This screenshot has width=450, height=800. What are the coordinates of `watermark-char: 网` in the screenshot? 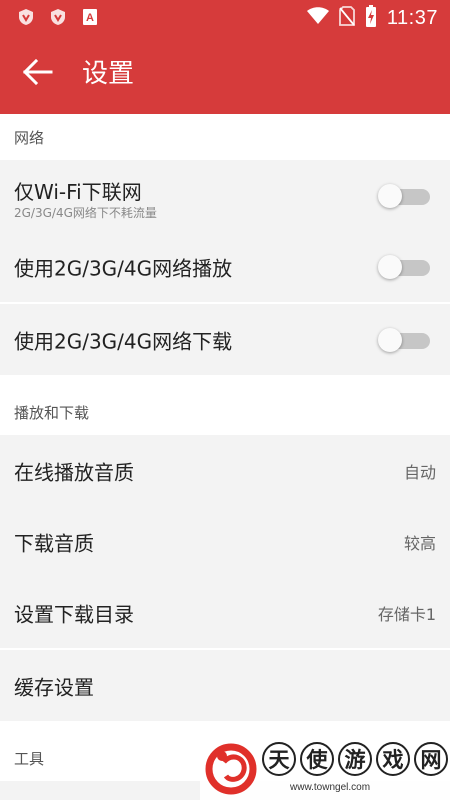 It's located at (431, 759).